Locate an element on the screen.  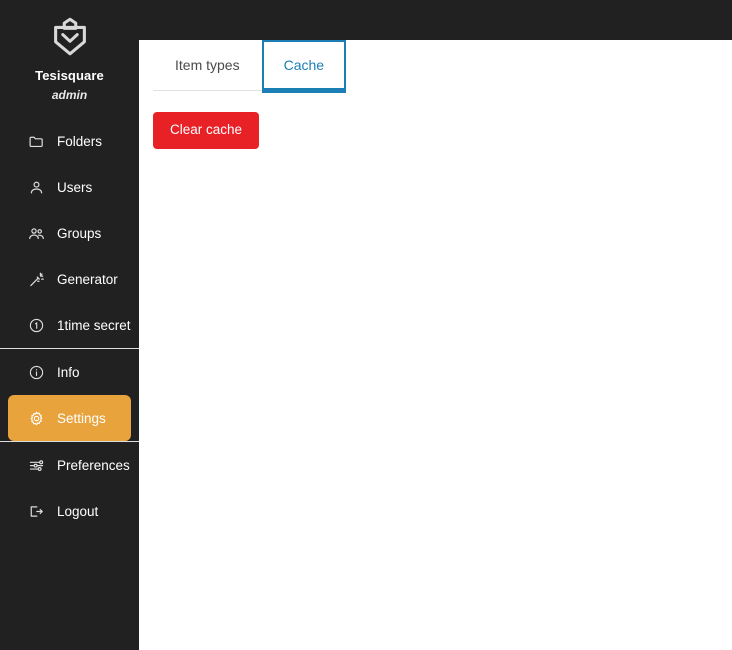
logout-arrow-icon is located at coordinates (36, 511).